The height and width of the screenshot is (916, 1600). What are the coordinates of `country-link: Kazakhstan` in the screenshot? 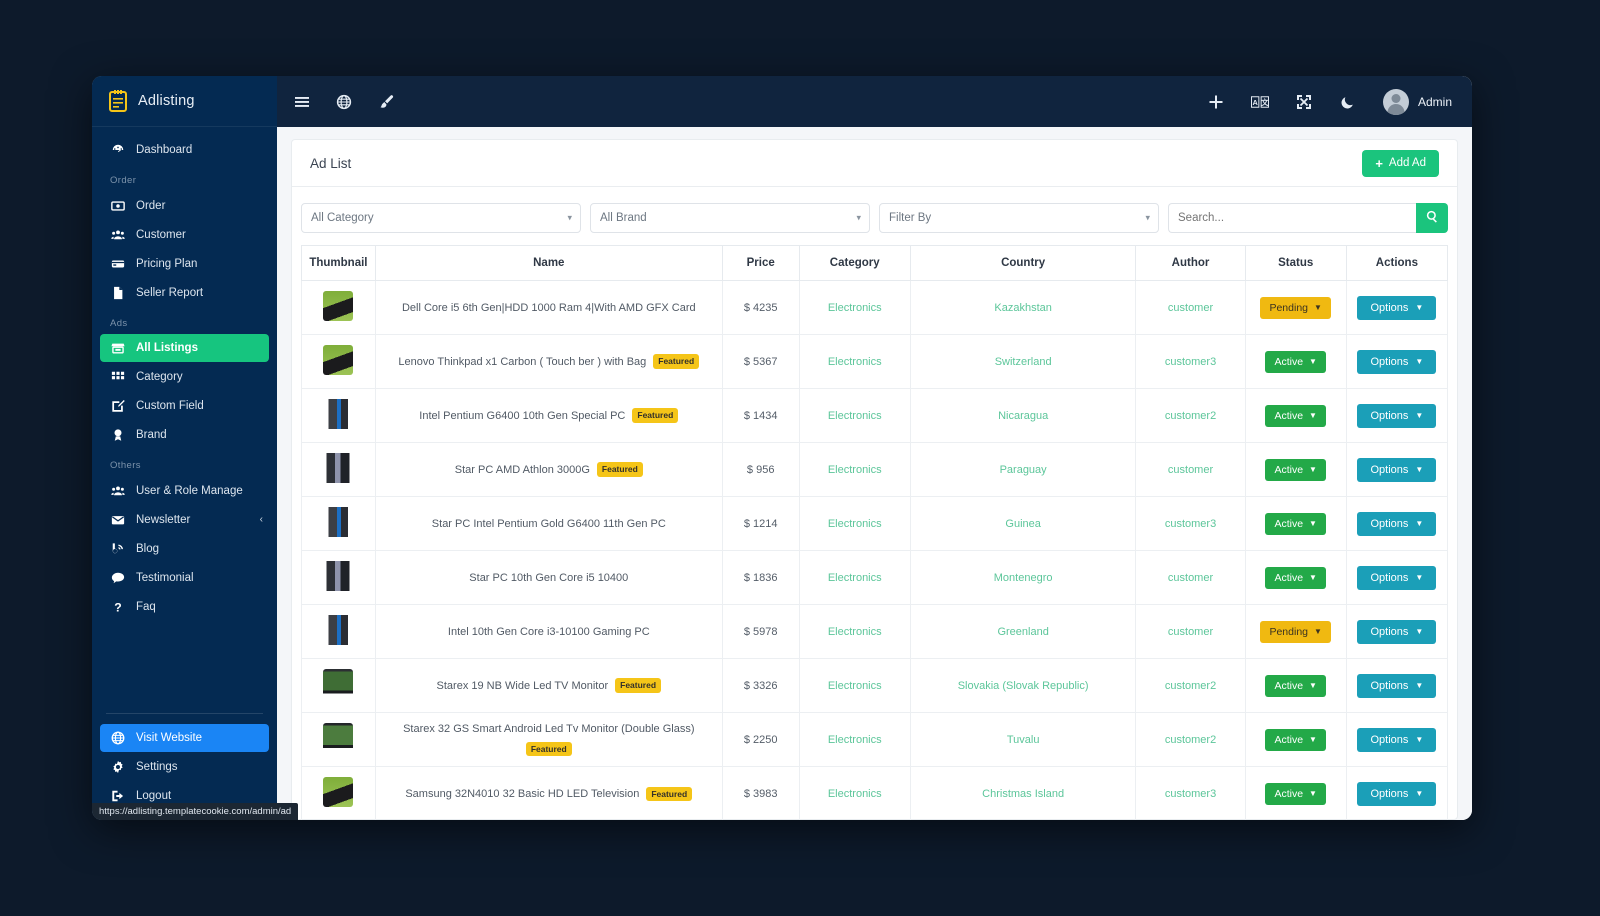 It's located at (1022, 308).